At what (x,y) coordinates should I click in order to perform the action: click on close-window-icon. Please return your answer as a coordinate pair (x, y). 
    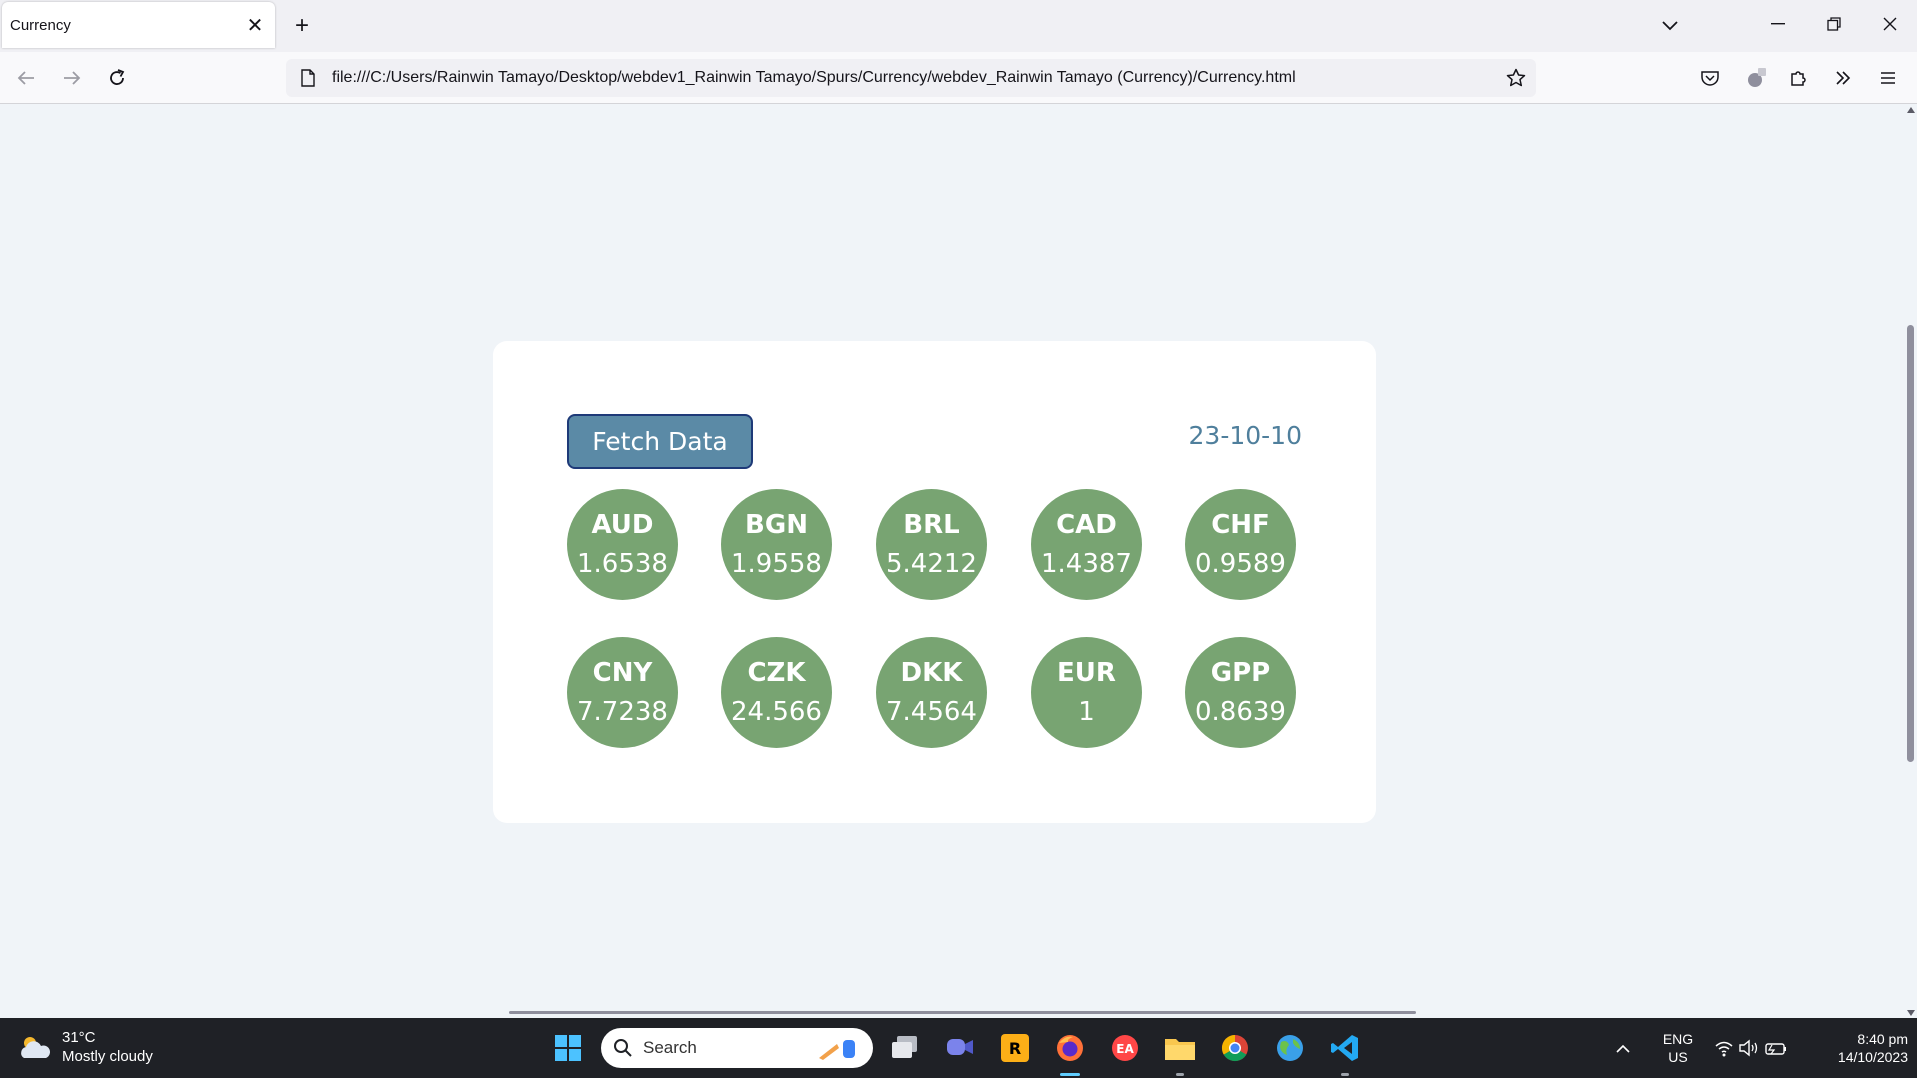
    Looking at the image, I should click on (1889, 24).